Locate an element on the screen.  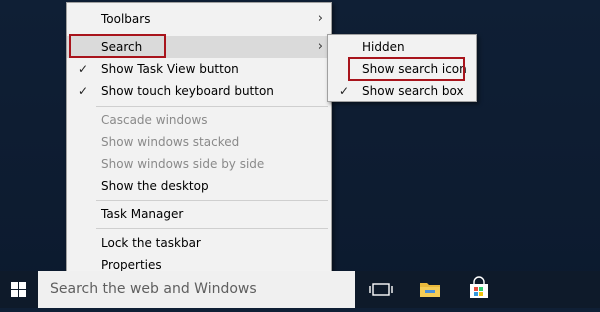
submenu-item-show-search-box: ✓ Show search box is located at coordinates (402, 91).